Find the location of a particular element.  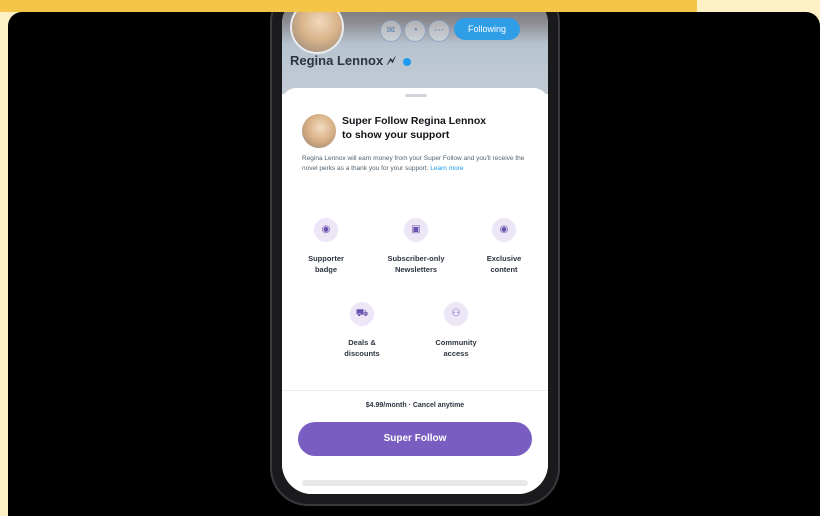

community-icon: ⚇ is located at coordinates (456, 314).